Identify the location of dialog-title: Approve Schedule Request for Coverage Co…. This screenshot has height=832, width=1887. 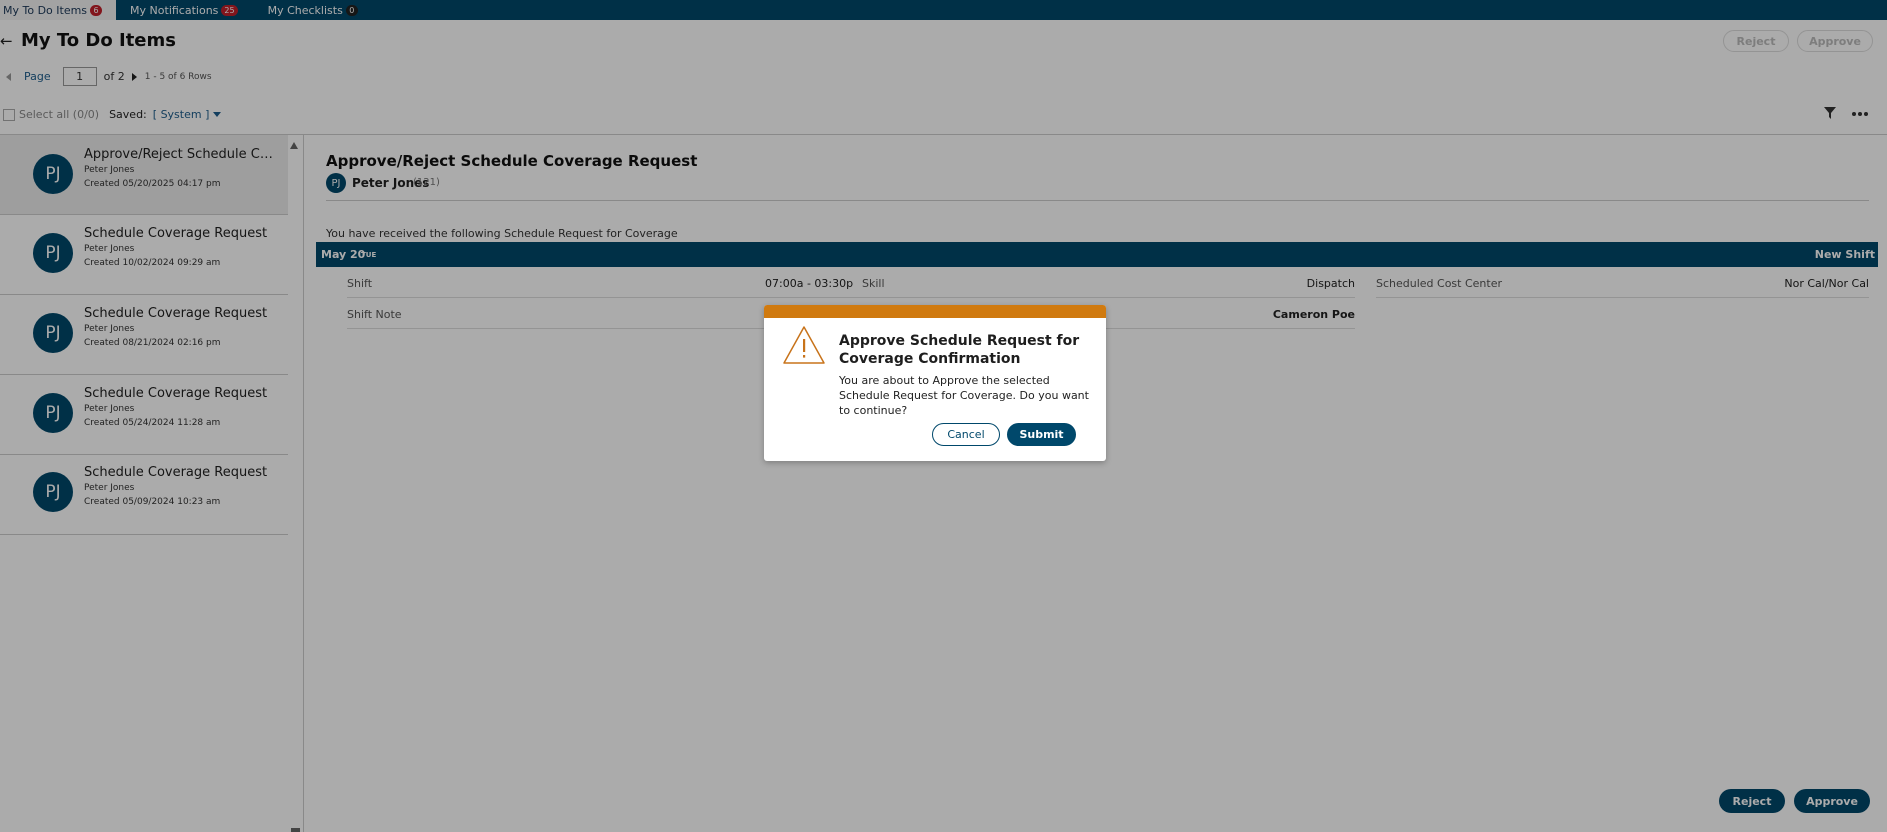
(959, 350).